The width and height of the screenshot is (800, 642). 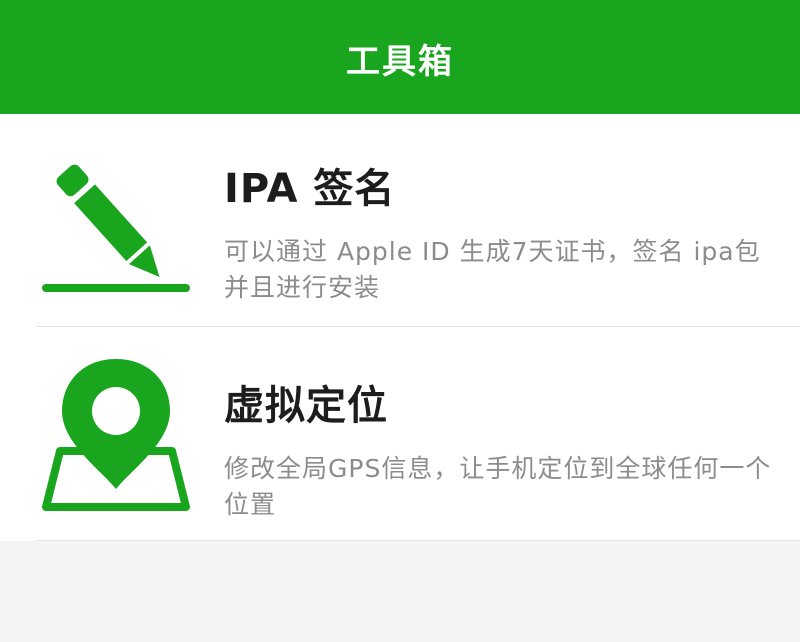 What do you see at coordinates (400, 61) in the screenshot?
I see `page-title: 工具箱` at bounding box center [400, 61].